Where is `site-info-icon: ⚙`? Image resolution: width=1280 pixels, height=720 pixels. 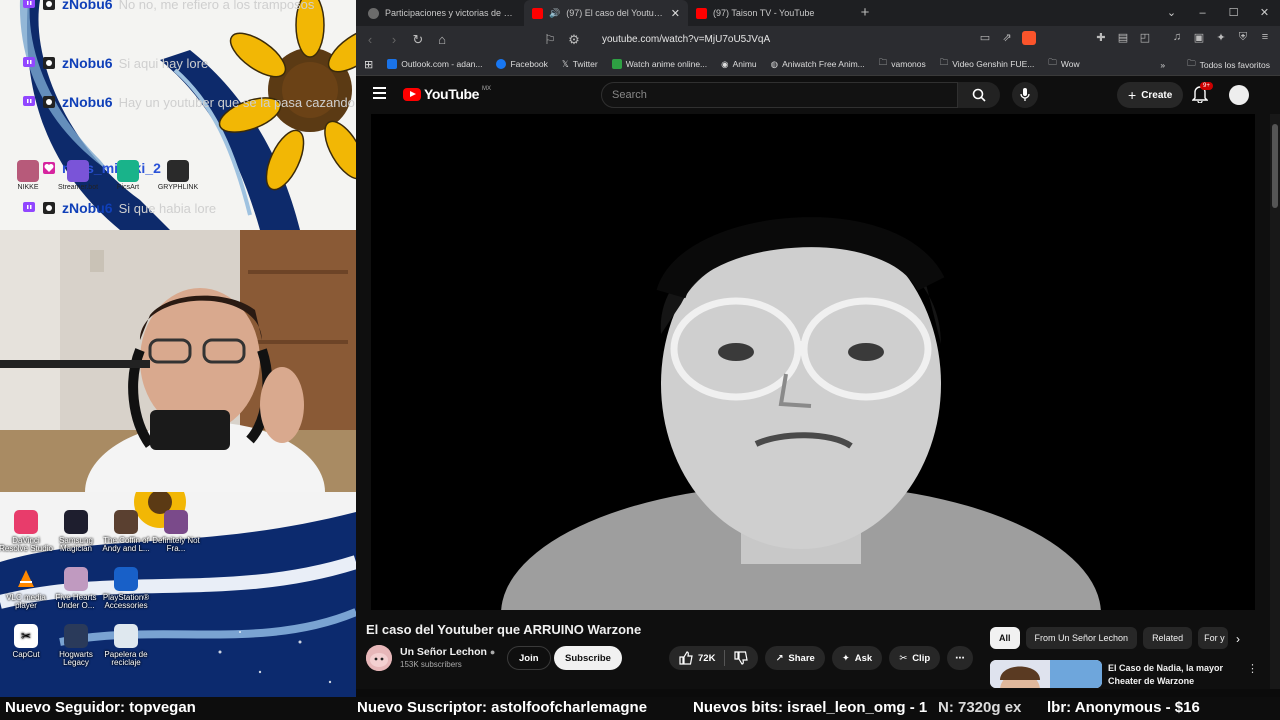
site-info-icon: ⚙ is located at coordinates (574, 40).